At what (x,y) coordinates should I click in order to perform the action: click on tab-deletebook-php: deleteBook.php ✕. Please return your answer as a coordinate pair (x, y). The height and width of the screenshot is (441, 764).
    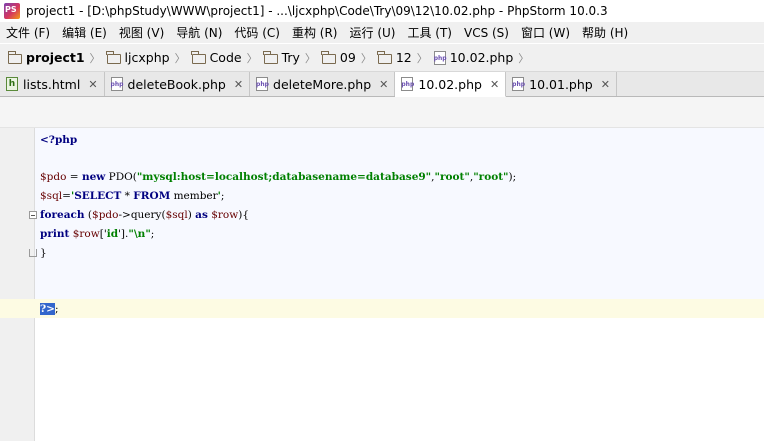
    Looking at the image, I should click on (178, 84).